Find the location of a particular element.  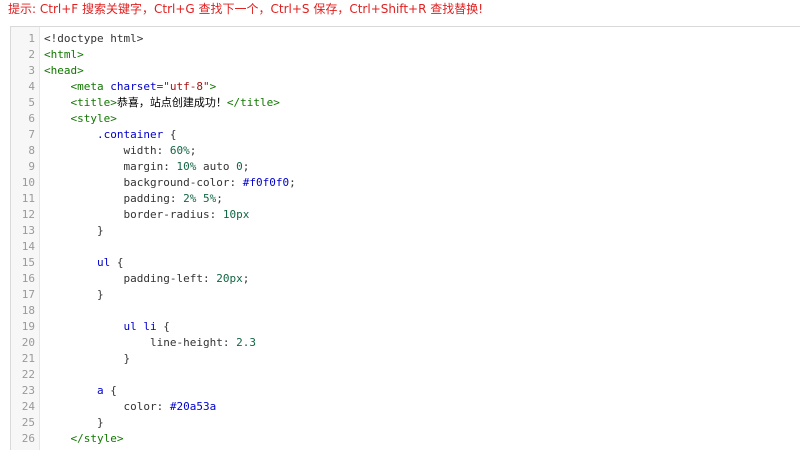

code-line: 20 line-height: 2.3 is located at coordinates (405, 343).